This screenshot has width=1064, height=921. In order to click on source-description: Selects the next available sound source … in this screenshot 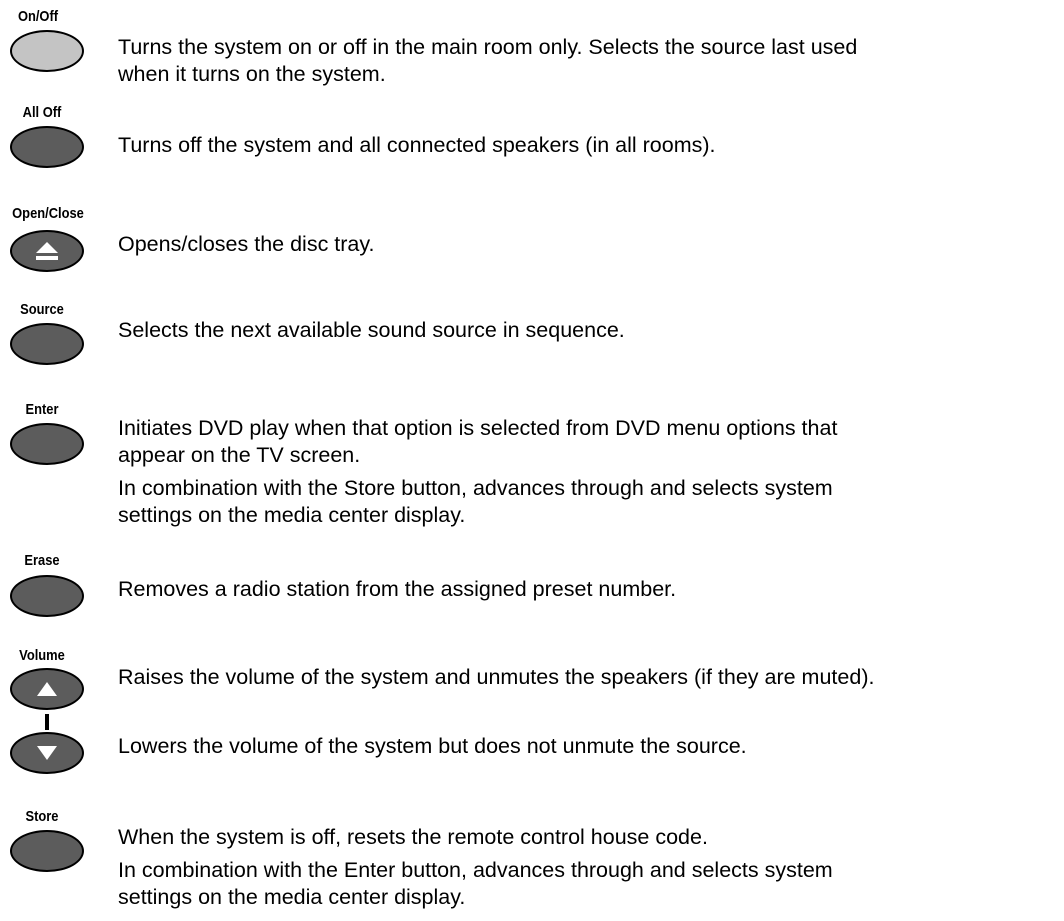, I will do `click(371, 330)`.